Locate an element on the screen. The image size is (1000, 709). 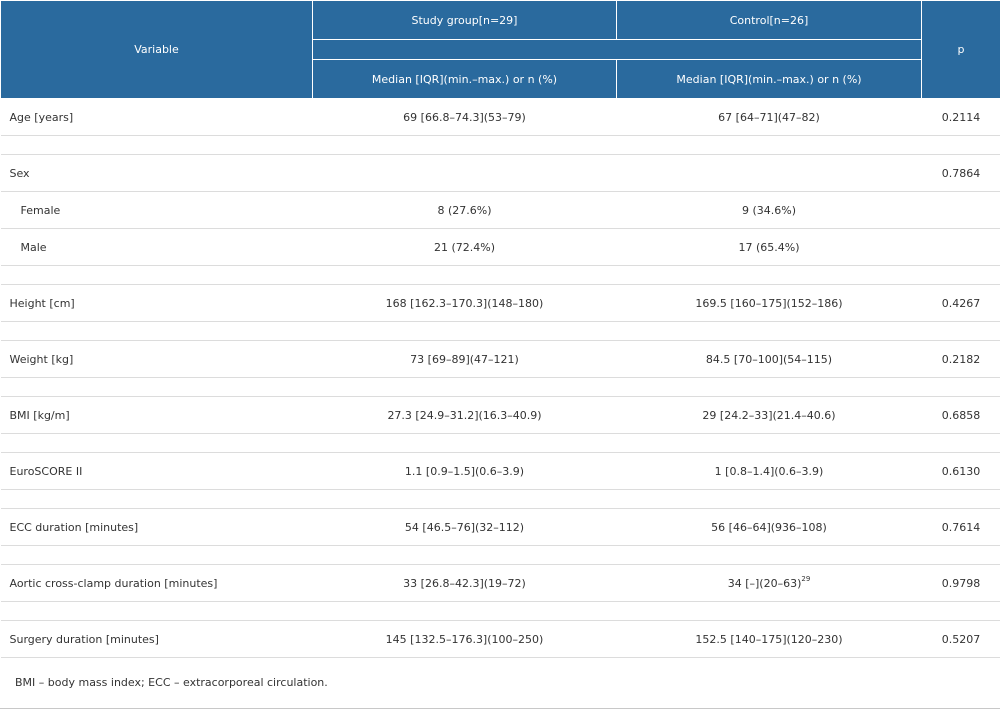
study-value: 27.3 [24.9–31.2](16.3–40.9) is located at coordinates (465, 415).